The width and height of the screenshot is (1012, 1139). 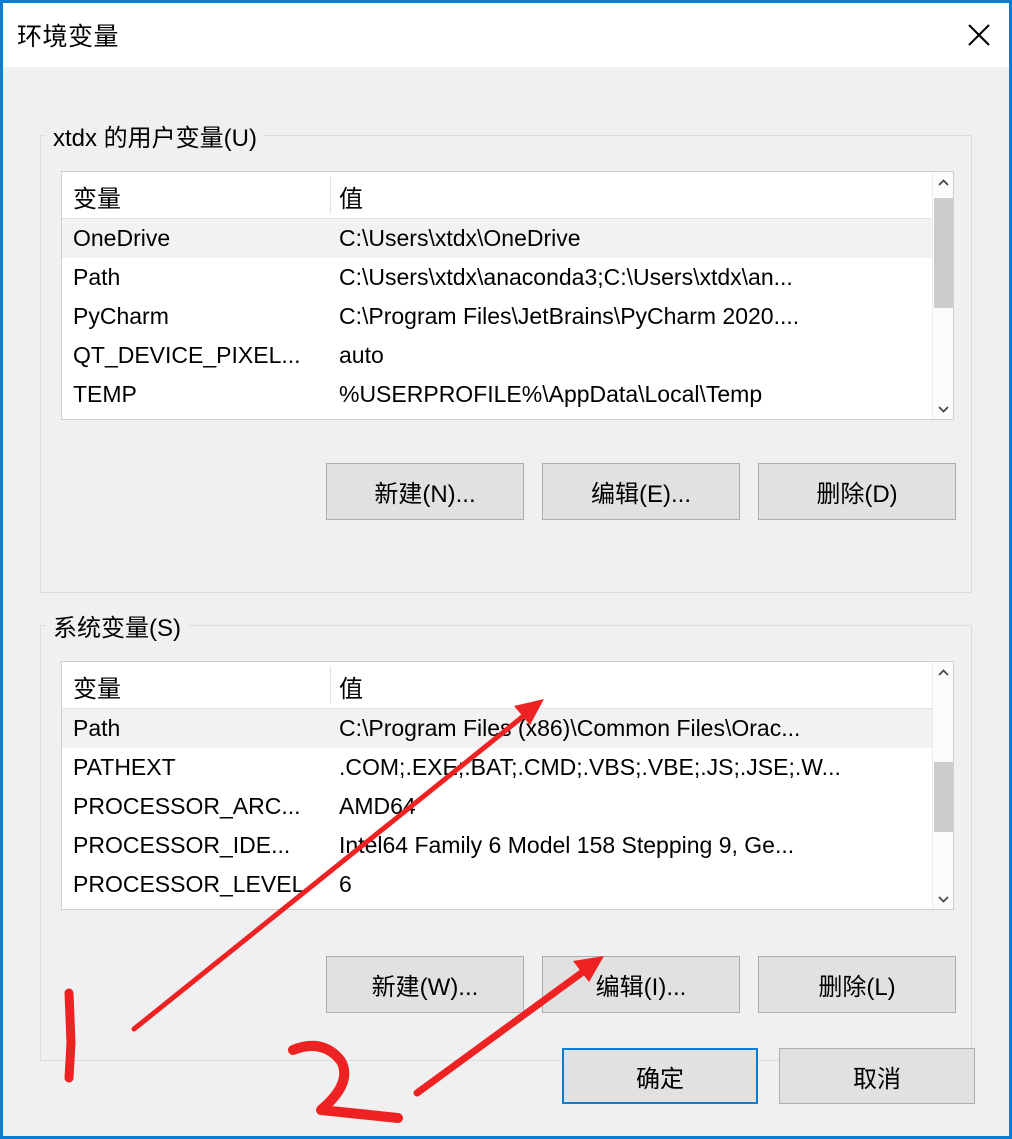 What do you see at coordinates (68, 37) in the screenshot?
I see `page-title: 环境变量` at bounding box center [68, 37].